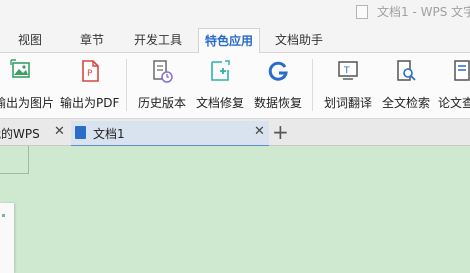 This screenshot has height=273, width=470. What do you see at coordinates (162, 103) in the screenshot?
I see `history-version-label: 历史版本` at bounding box center [162, 103].